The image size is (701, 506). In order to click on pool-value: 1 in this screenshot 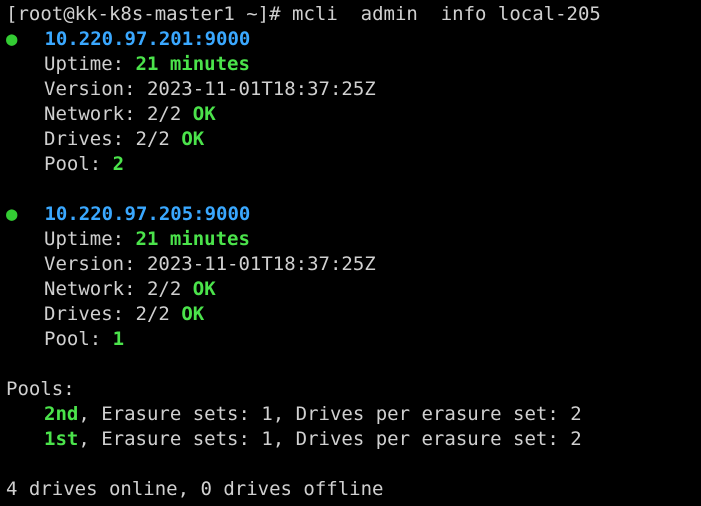, I will do `click(118, 339)`.